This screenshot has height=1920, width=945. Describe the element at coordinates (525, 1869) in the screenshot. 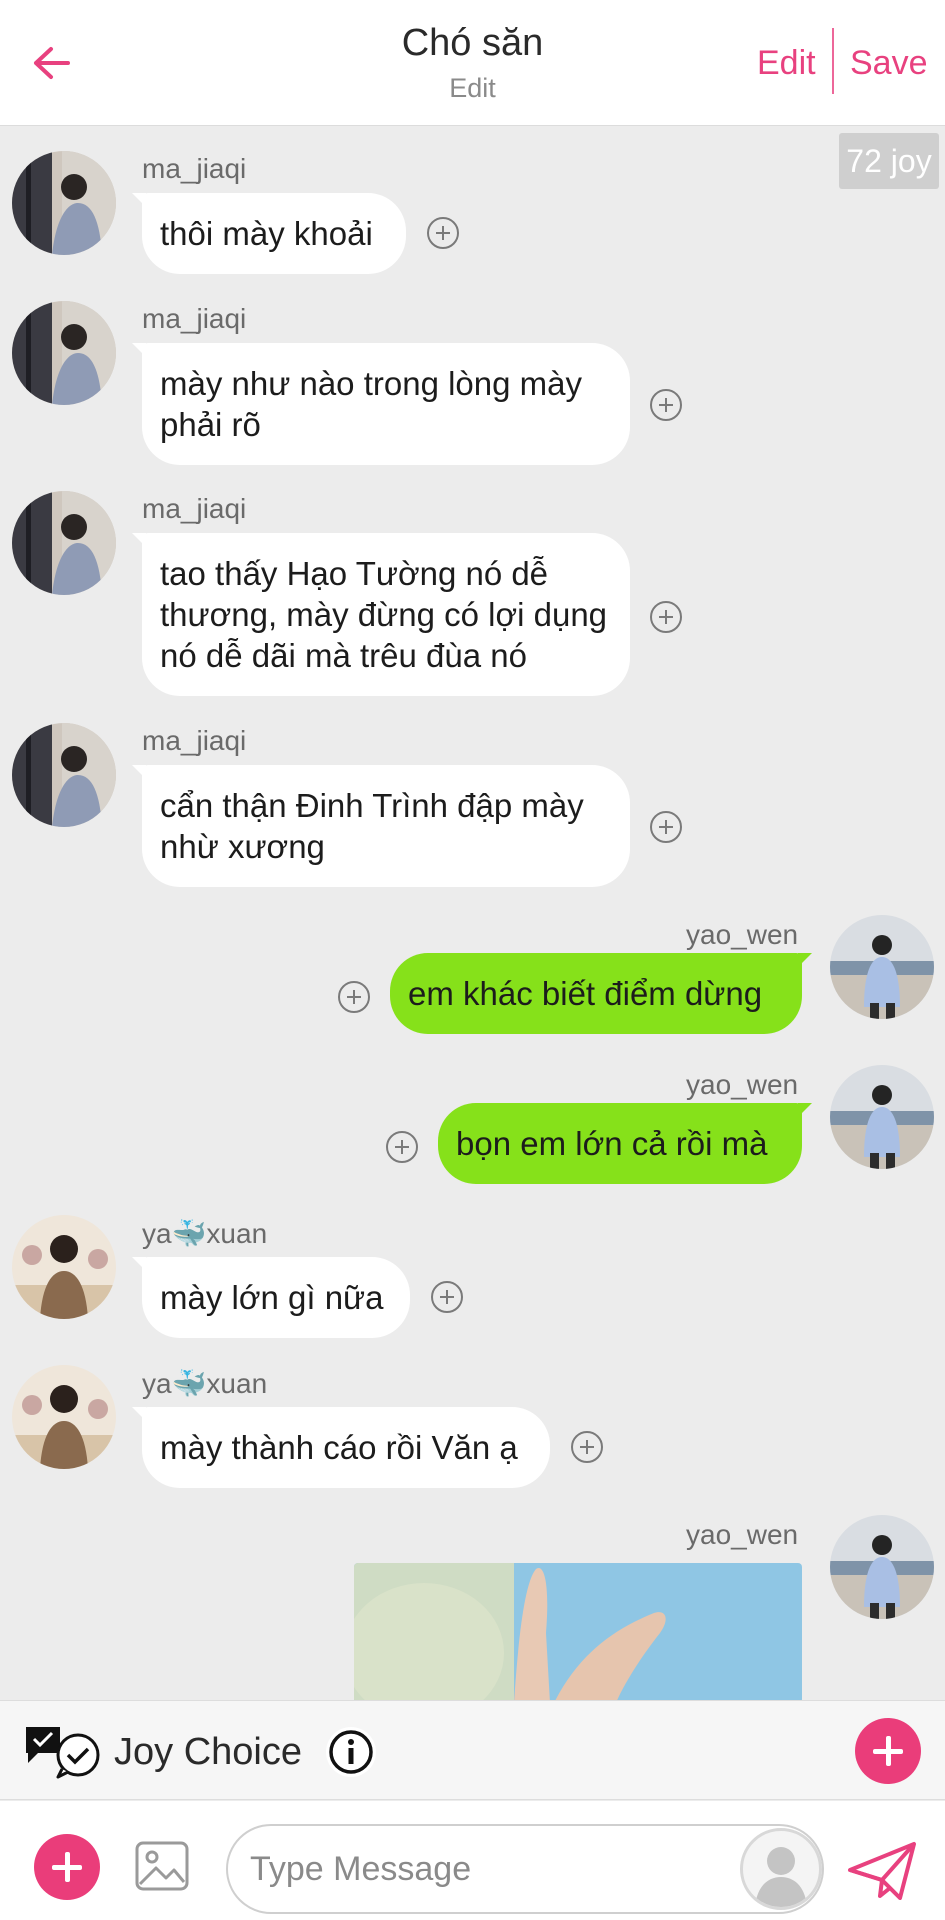

I see `message-input` at that location.